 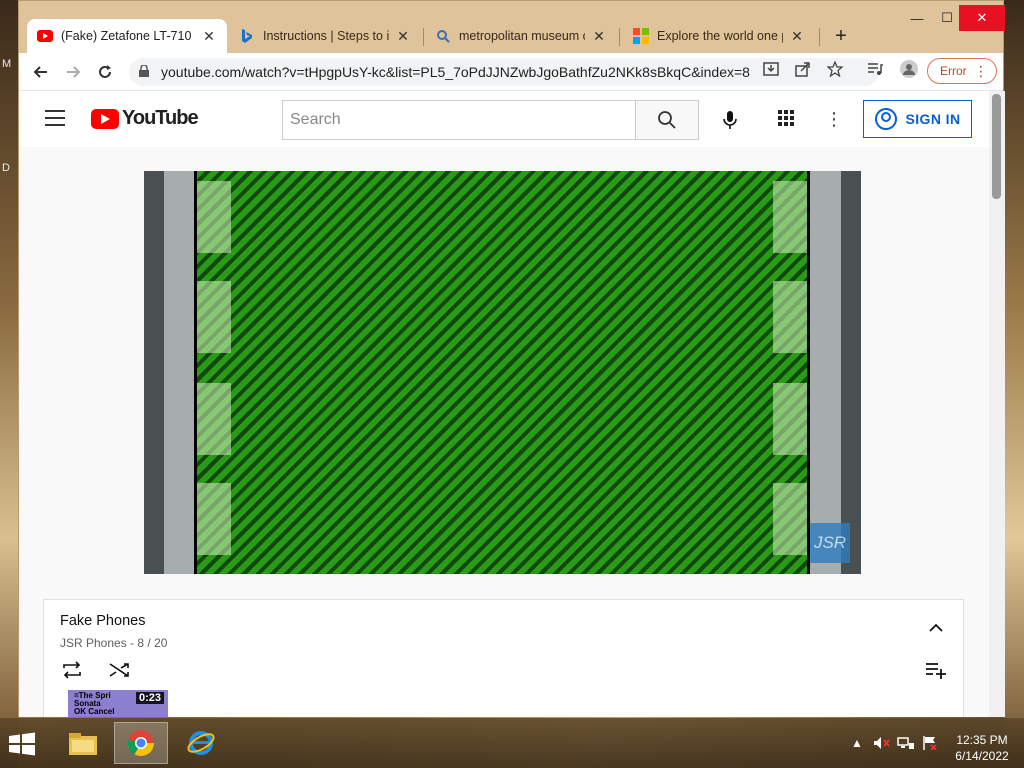 I want to click on playlist-subtitle: JSR Phones - 8 / 20, so click(x=113, y=643).